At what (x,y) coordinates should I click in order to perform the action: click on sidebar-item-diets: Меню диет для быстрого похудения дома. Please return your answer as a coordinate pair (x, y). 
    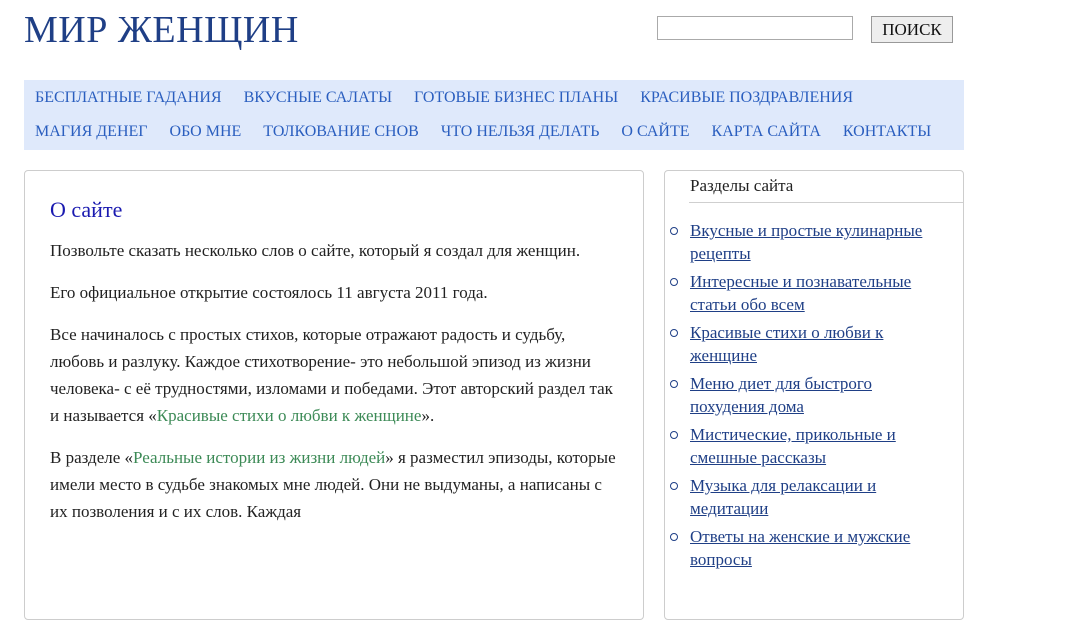
    Looking at the image, I should click on (807, 395).